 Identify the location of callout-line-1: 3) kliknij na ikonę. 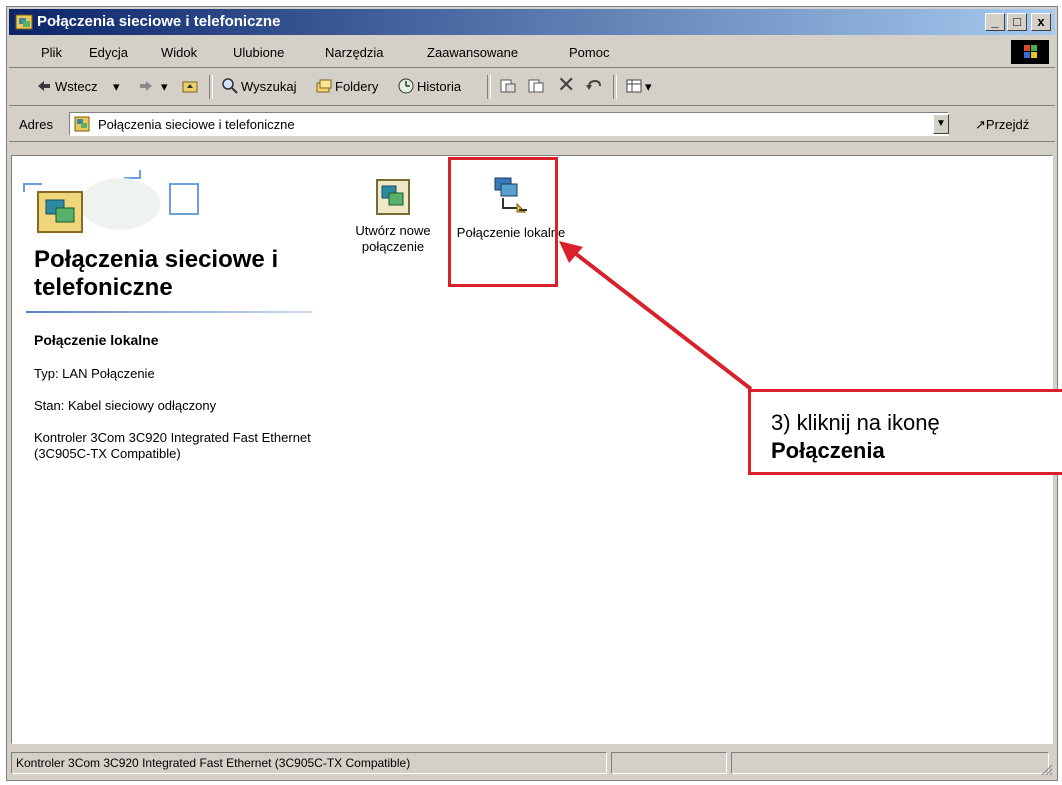
(855, 422).